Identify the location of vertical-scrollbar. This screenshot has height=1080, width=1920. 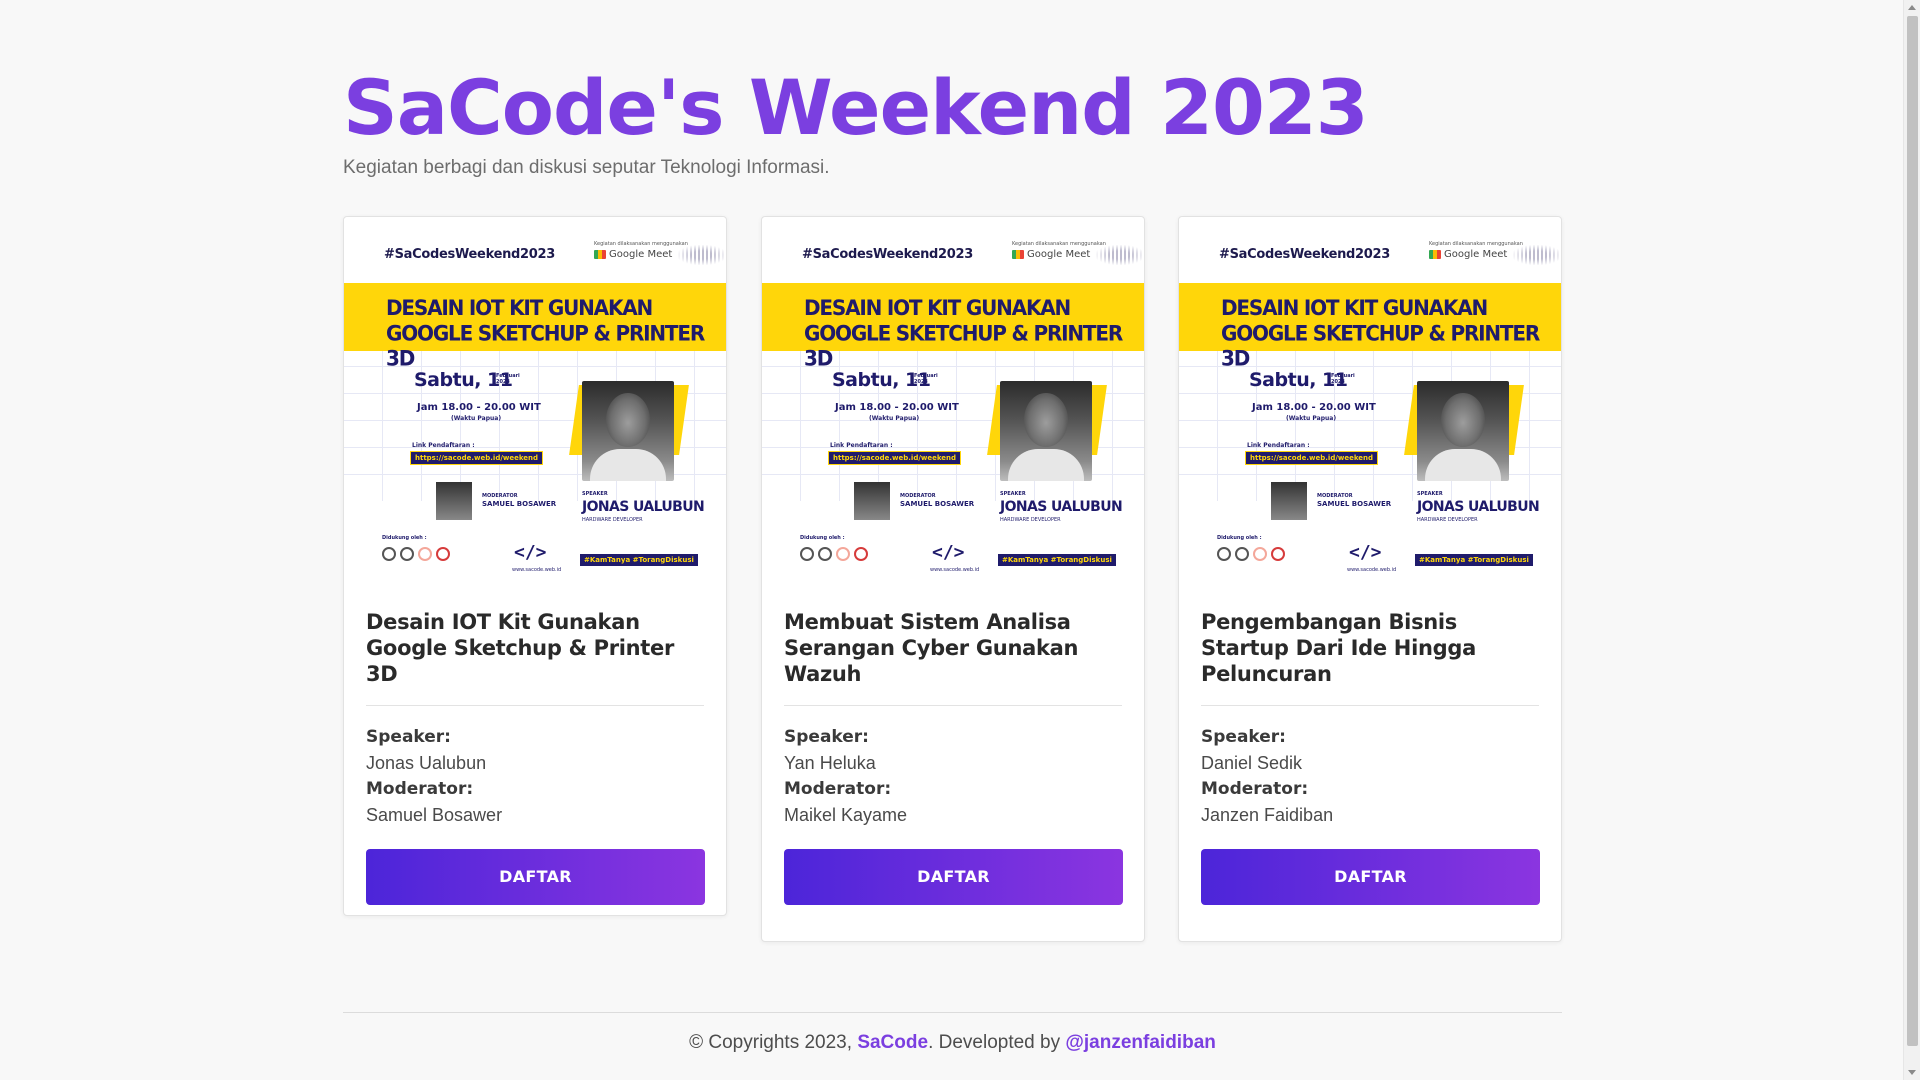
(1911, 540).